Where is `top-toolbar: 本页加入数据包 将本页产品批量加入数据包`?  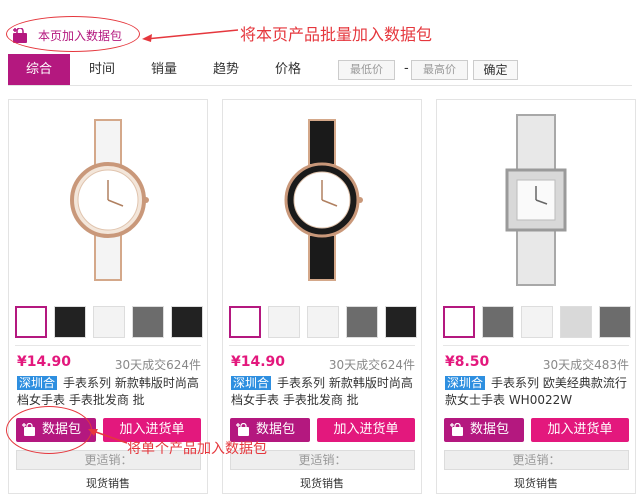 top-toolbar: 本页加入数据包 将本页产品批量加入数据包 is located at coordinates (320, 26).